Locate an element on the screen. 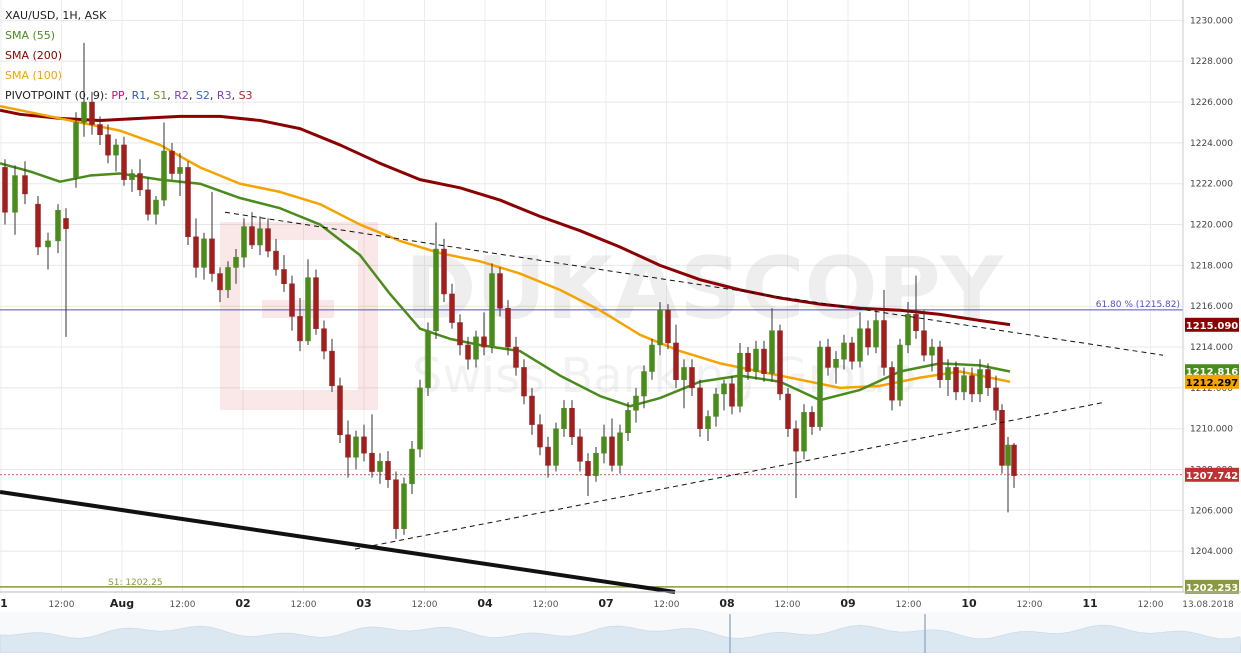 The height and width of the screenshot is (657, 1241). x-tick-label: 02 is located at coordinates (242, 603).